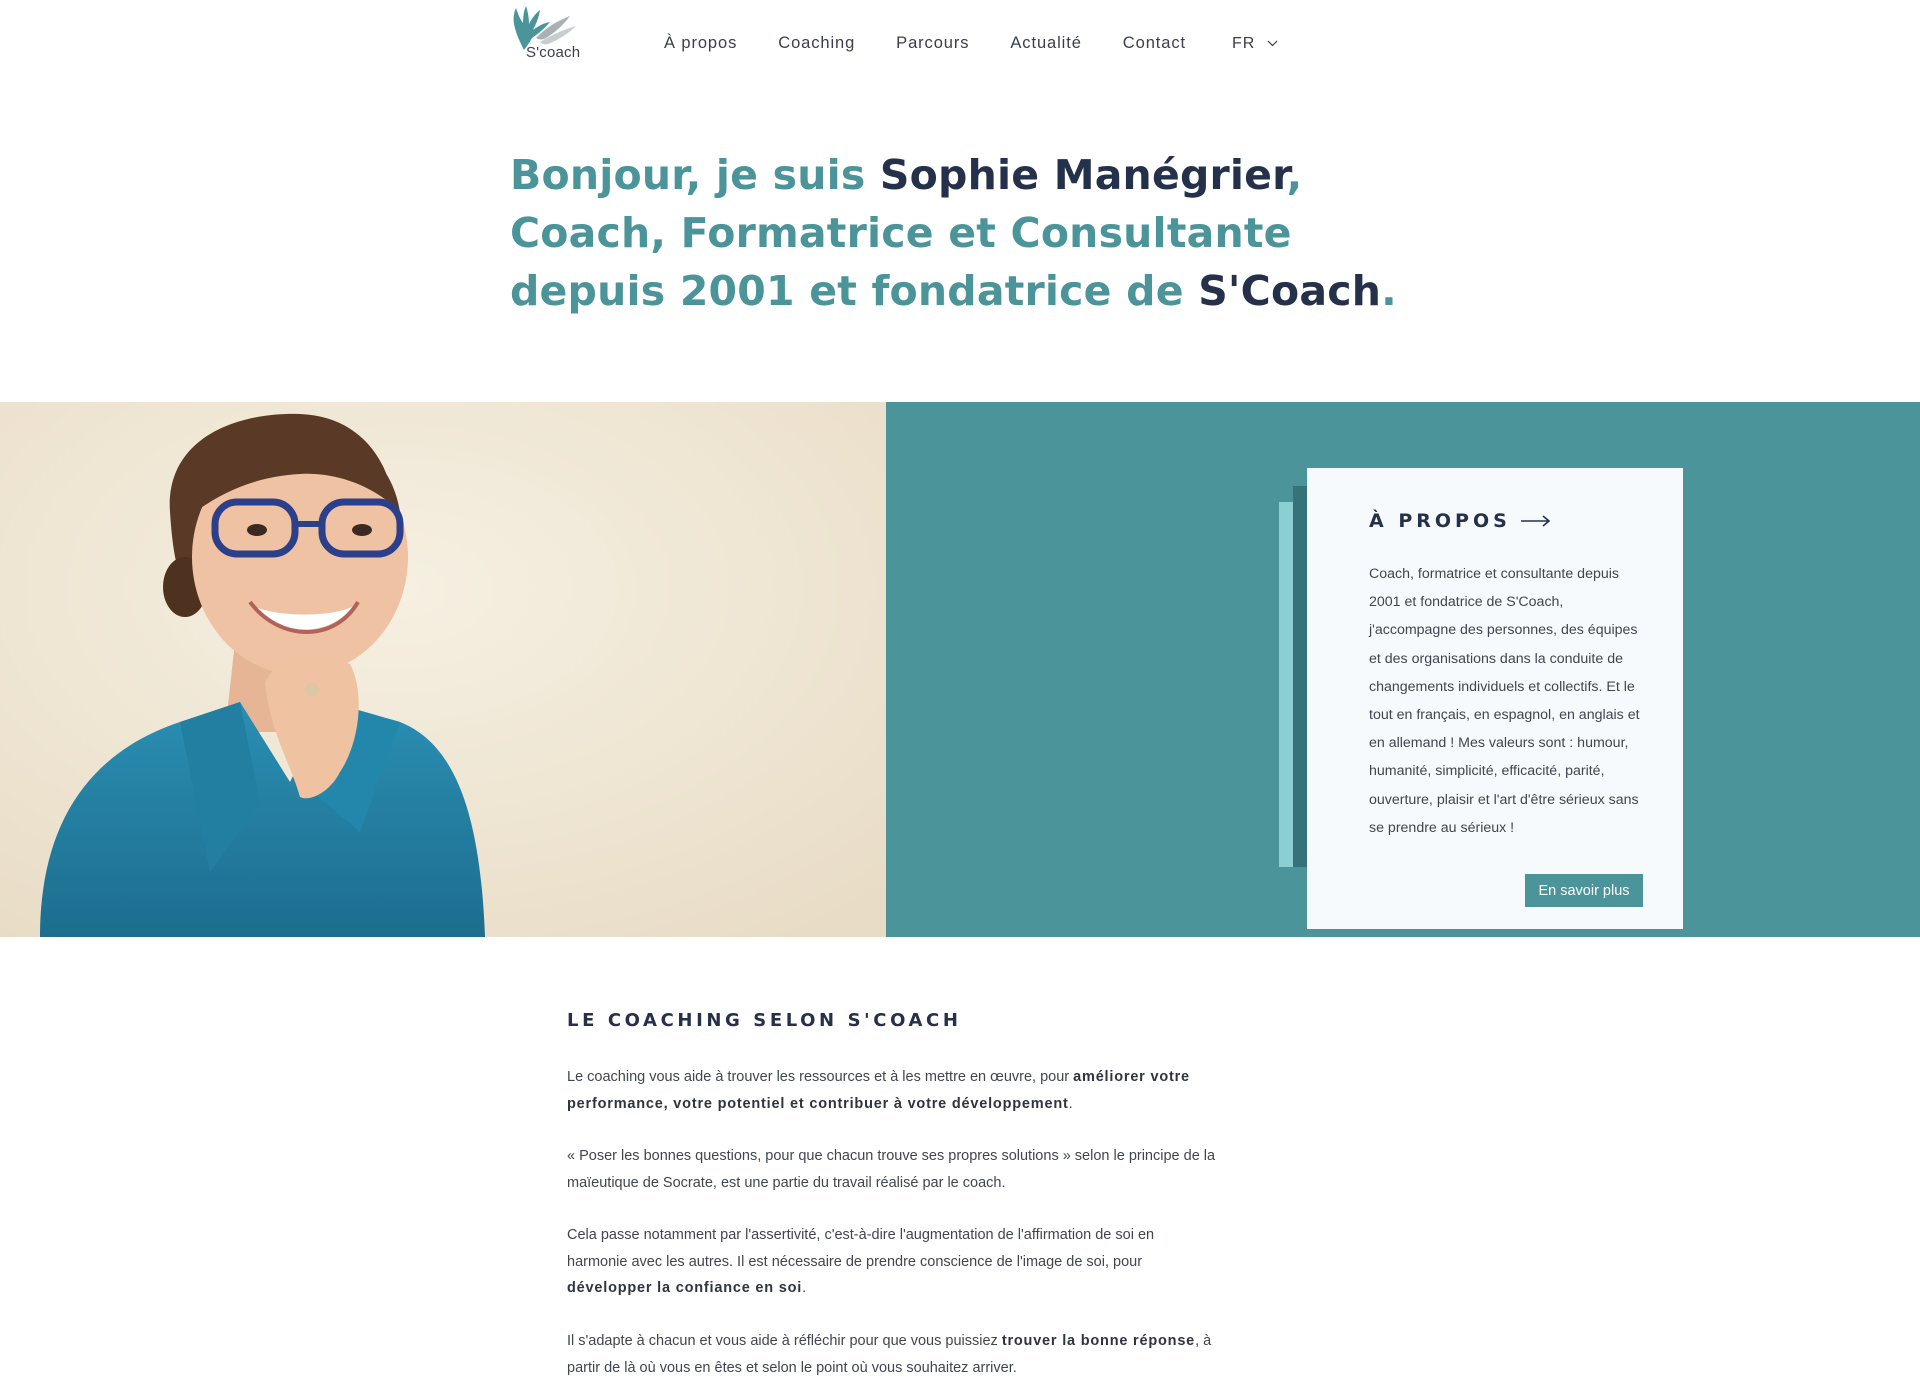 The height and width of the screenshot is (1381, 1920). Describe the element at coordinates (553, 52) in the screenshot. I see `logo-text: S'coach` at that location.